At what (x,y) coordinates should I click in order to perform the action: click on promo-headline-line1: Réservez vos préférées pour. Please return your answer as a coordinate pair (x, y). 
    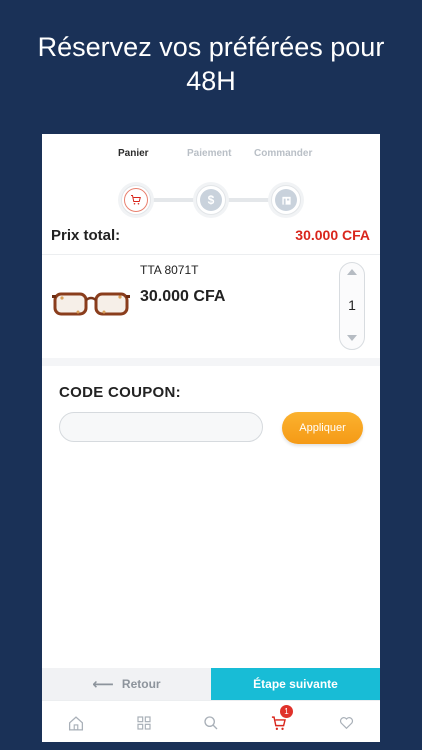
    Looking at the image, I should click on (211, 47).